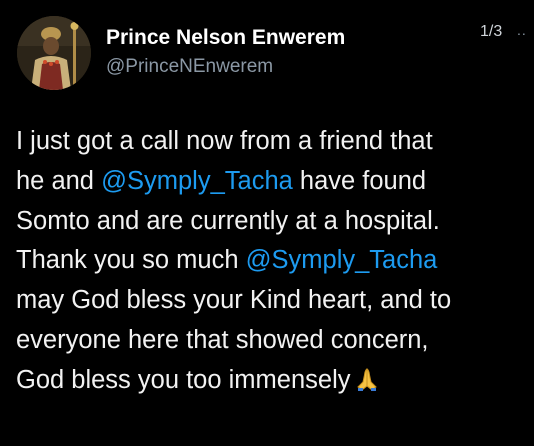  I want to click on tweet-text-segment: I just got a call now from a friend that, so click(224, 141).